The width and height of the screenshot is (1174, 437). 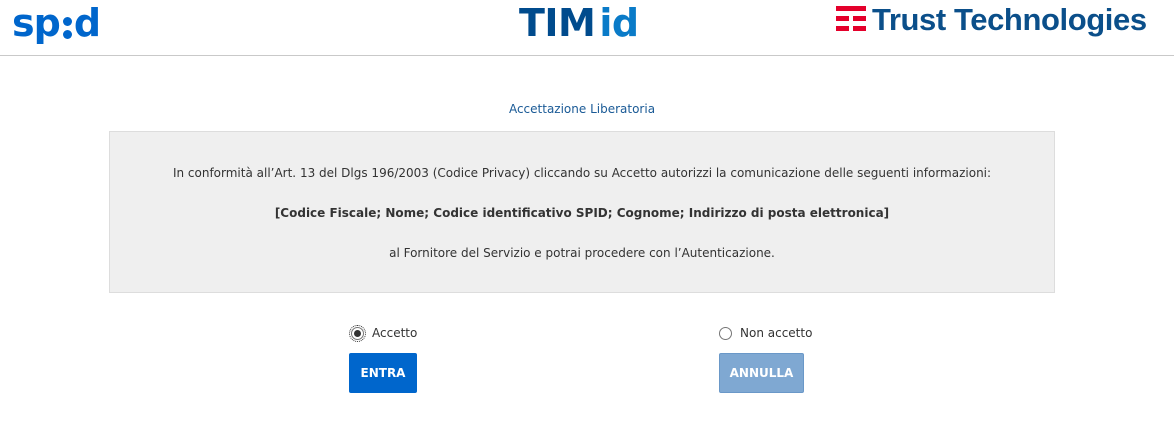 I want to click on page-title: Accettazione Liberatoria, so click(x=582, y=109).